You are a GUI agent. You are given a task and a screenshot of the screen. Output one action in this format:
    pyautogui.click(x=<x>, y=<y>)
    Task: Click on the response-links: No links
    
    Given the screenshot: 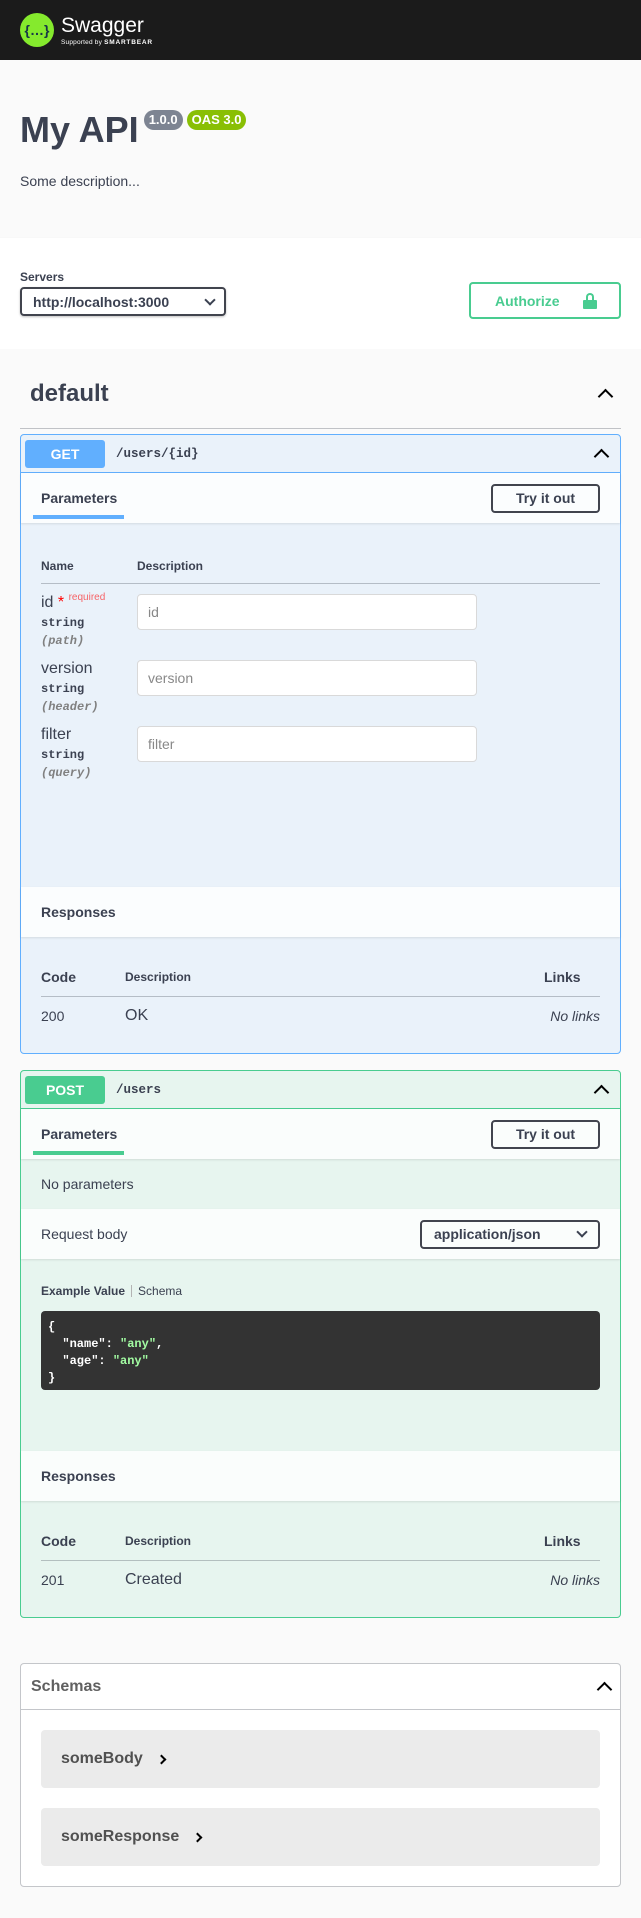 What is the action you would take?
    pyautogui.click(x=575, y=1580)
    